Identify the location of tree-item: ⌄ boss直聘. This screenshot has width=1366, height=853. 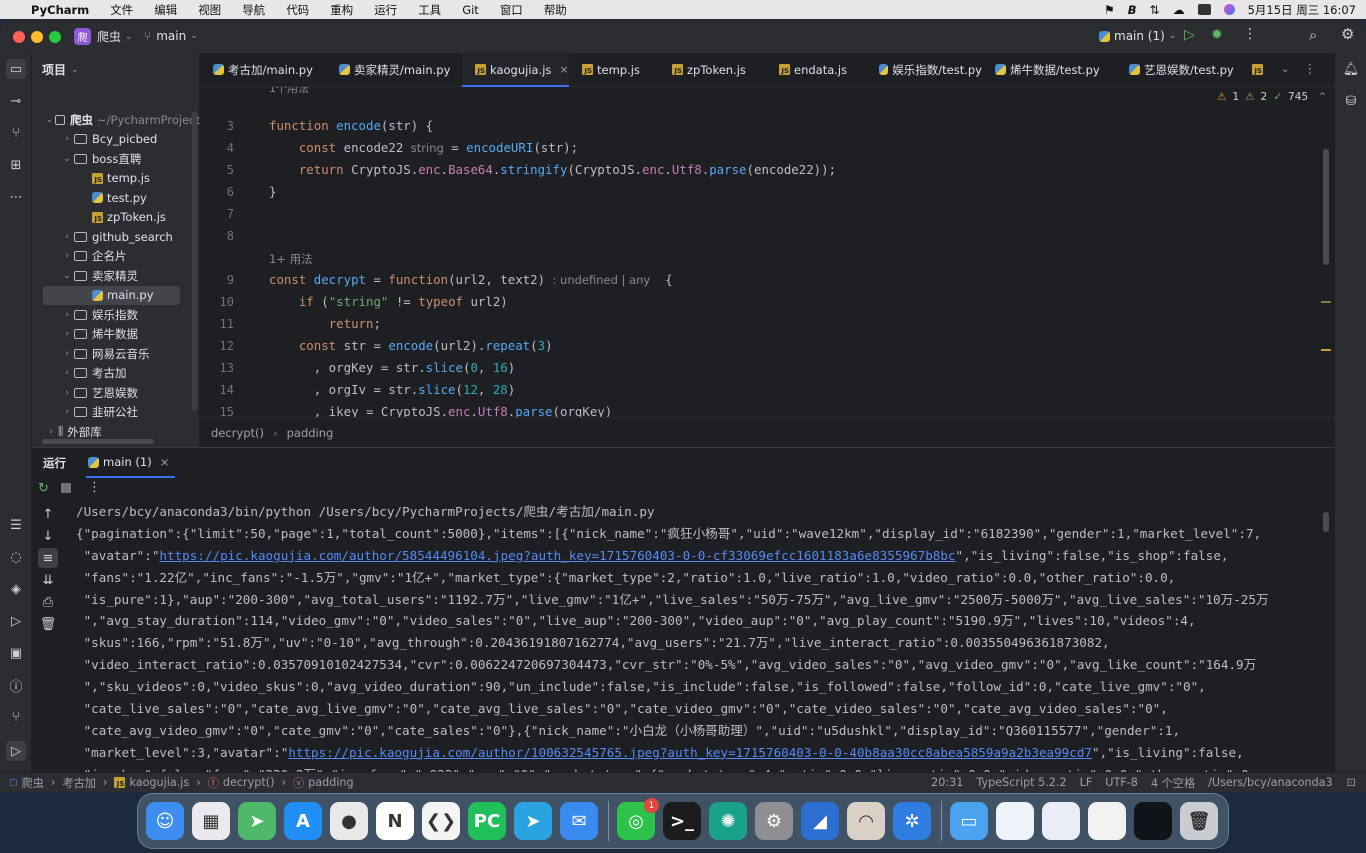
(116, 159).